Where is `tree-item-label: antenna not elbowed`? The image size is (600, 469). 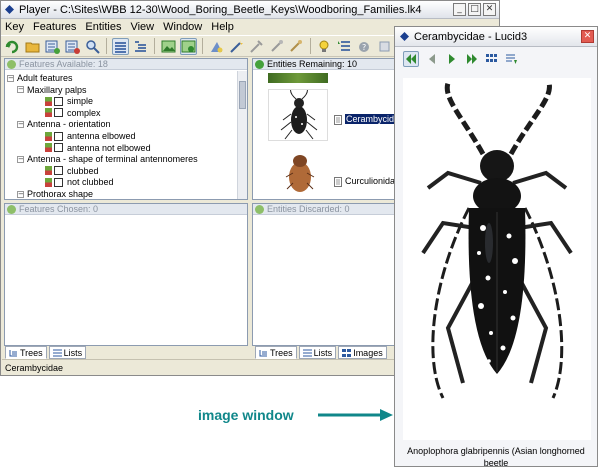 tree-item-label: antenna not elbowed is located at coordinates (109, 147).